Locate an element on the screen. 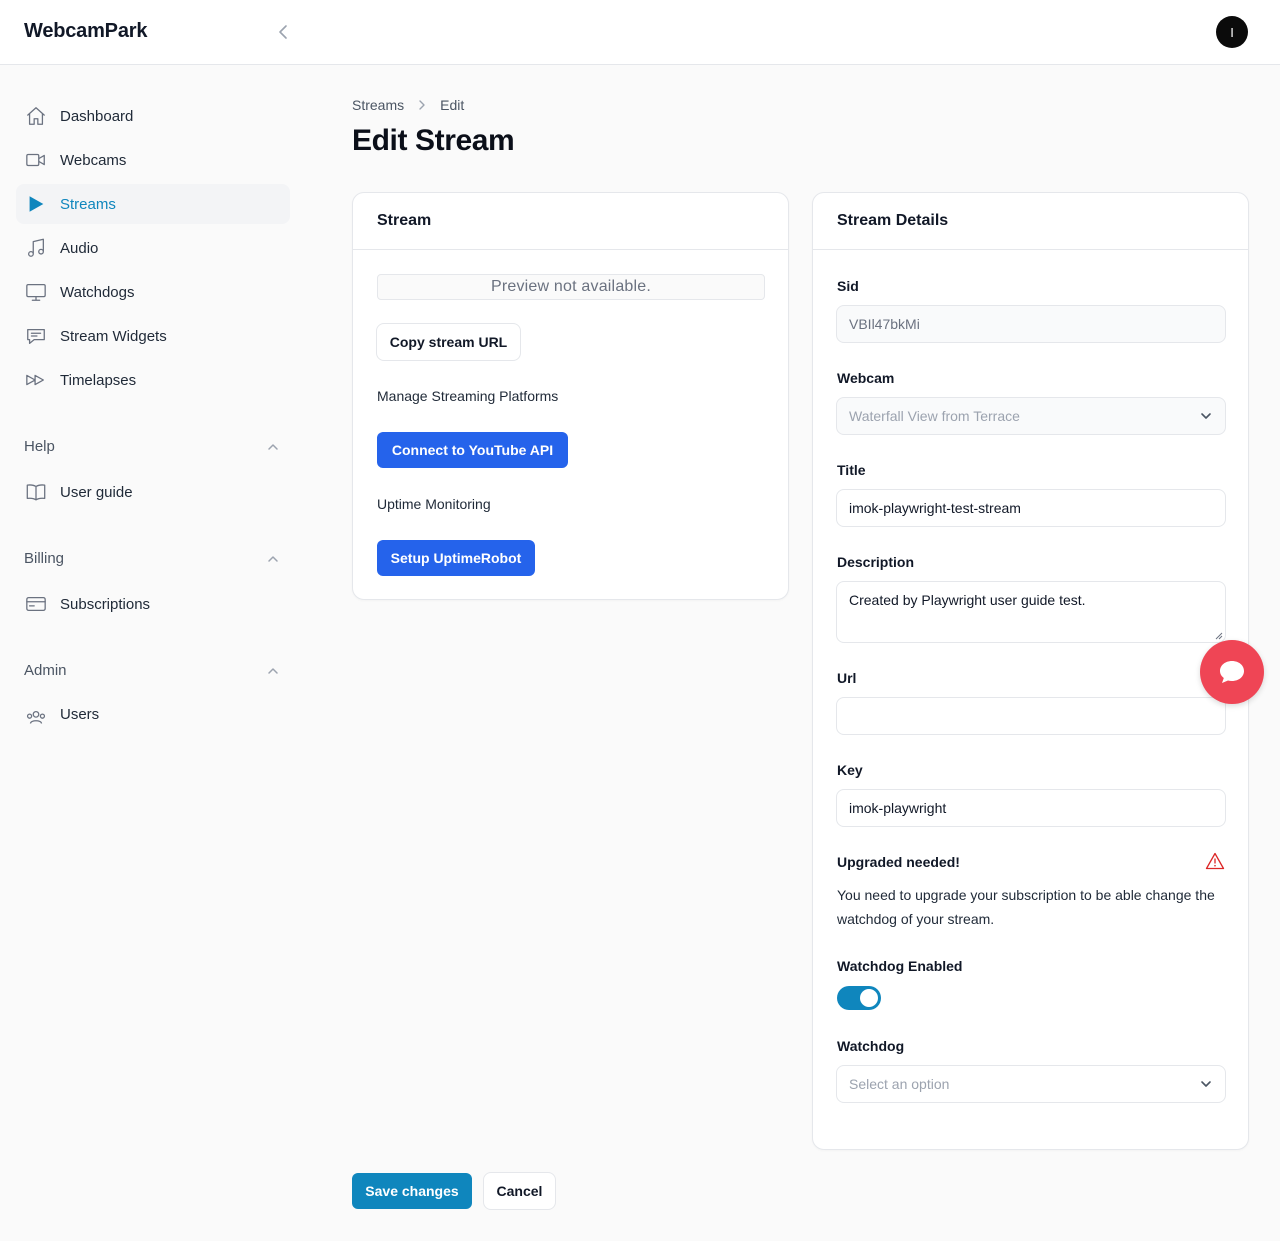 This screenshot has height=1241, width=1280. sidebar-item-users: Users is located at coordinates (153, 711).